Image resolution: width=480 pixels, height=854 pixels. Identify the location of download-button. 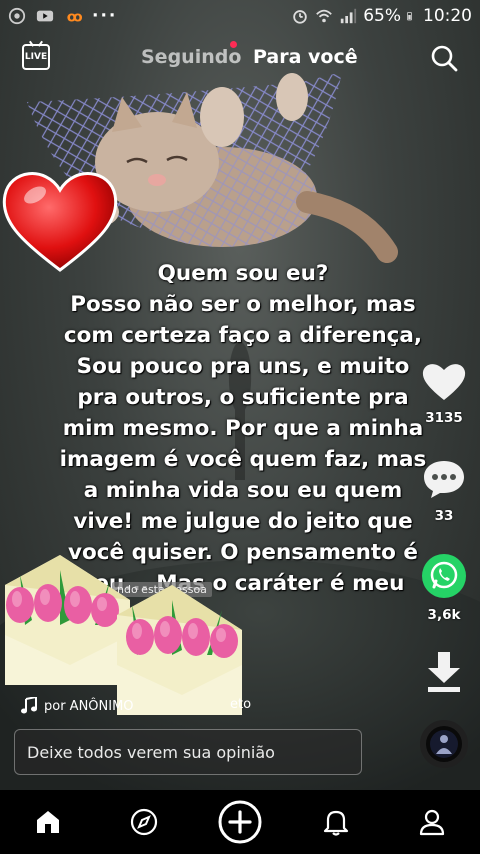
(444, 674).